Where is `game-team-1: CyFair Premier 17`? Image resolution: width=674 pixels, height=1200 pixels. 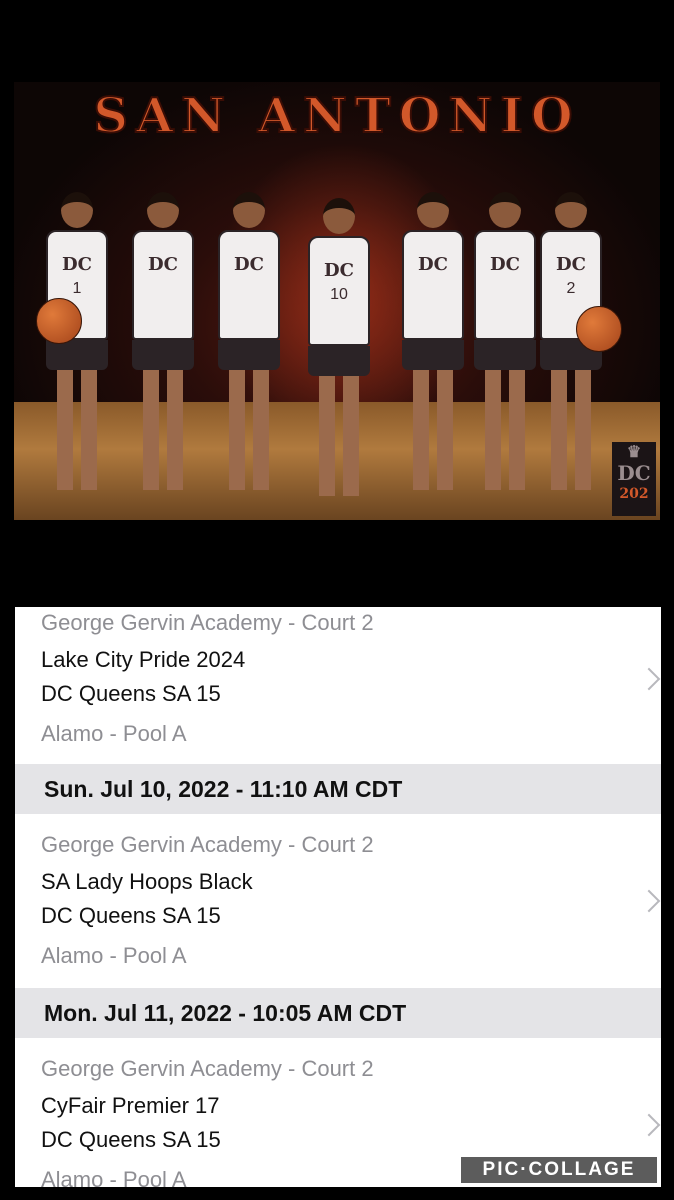
game-team-1: CyFair Premier 17 is located at coordinates (130, 1105).